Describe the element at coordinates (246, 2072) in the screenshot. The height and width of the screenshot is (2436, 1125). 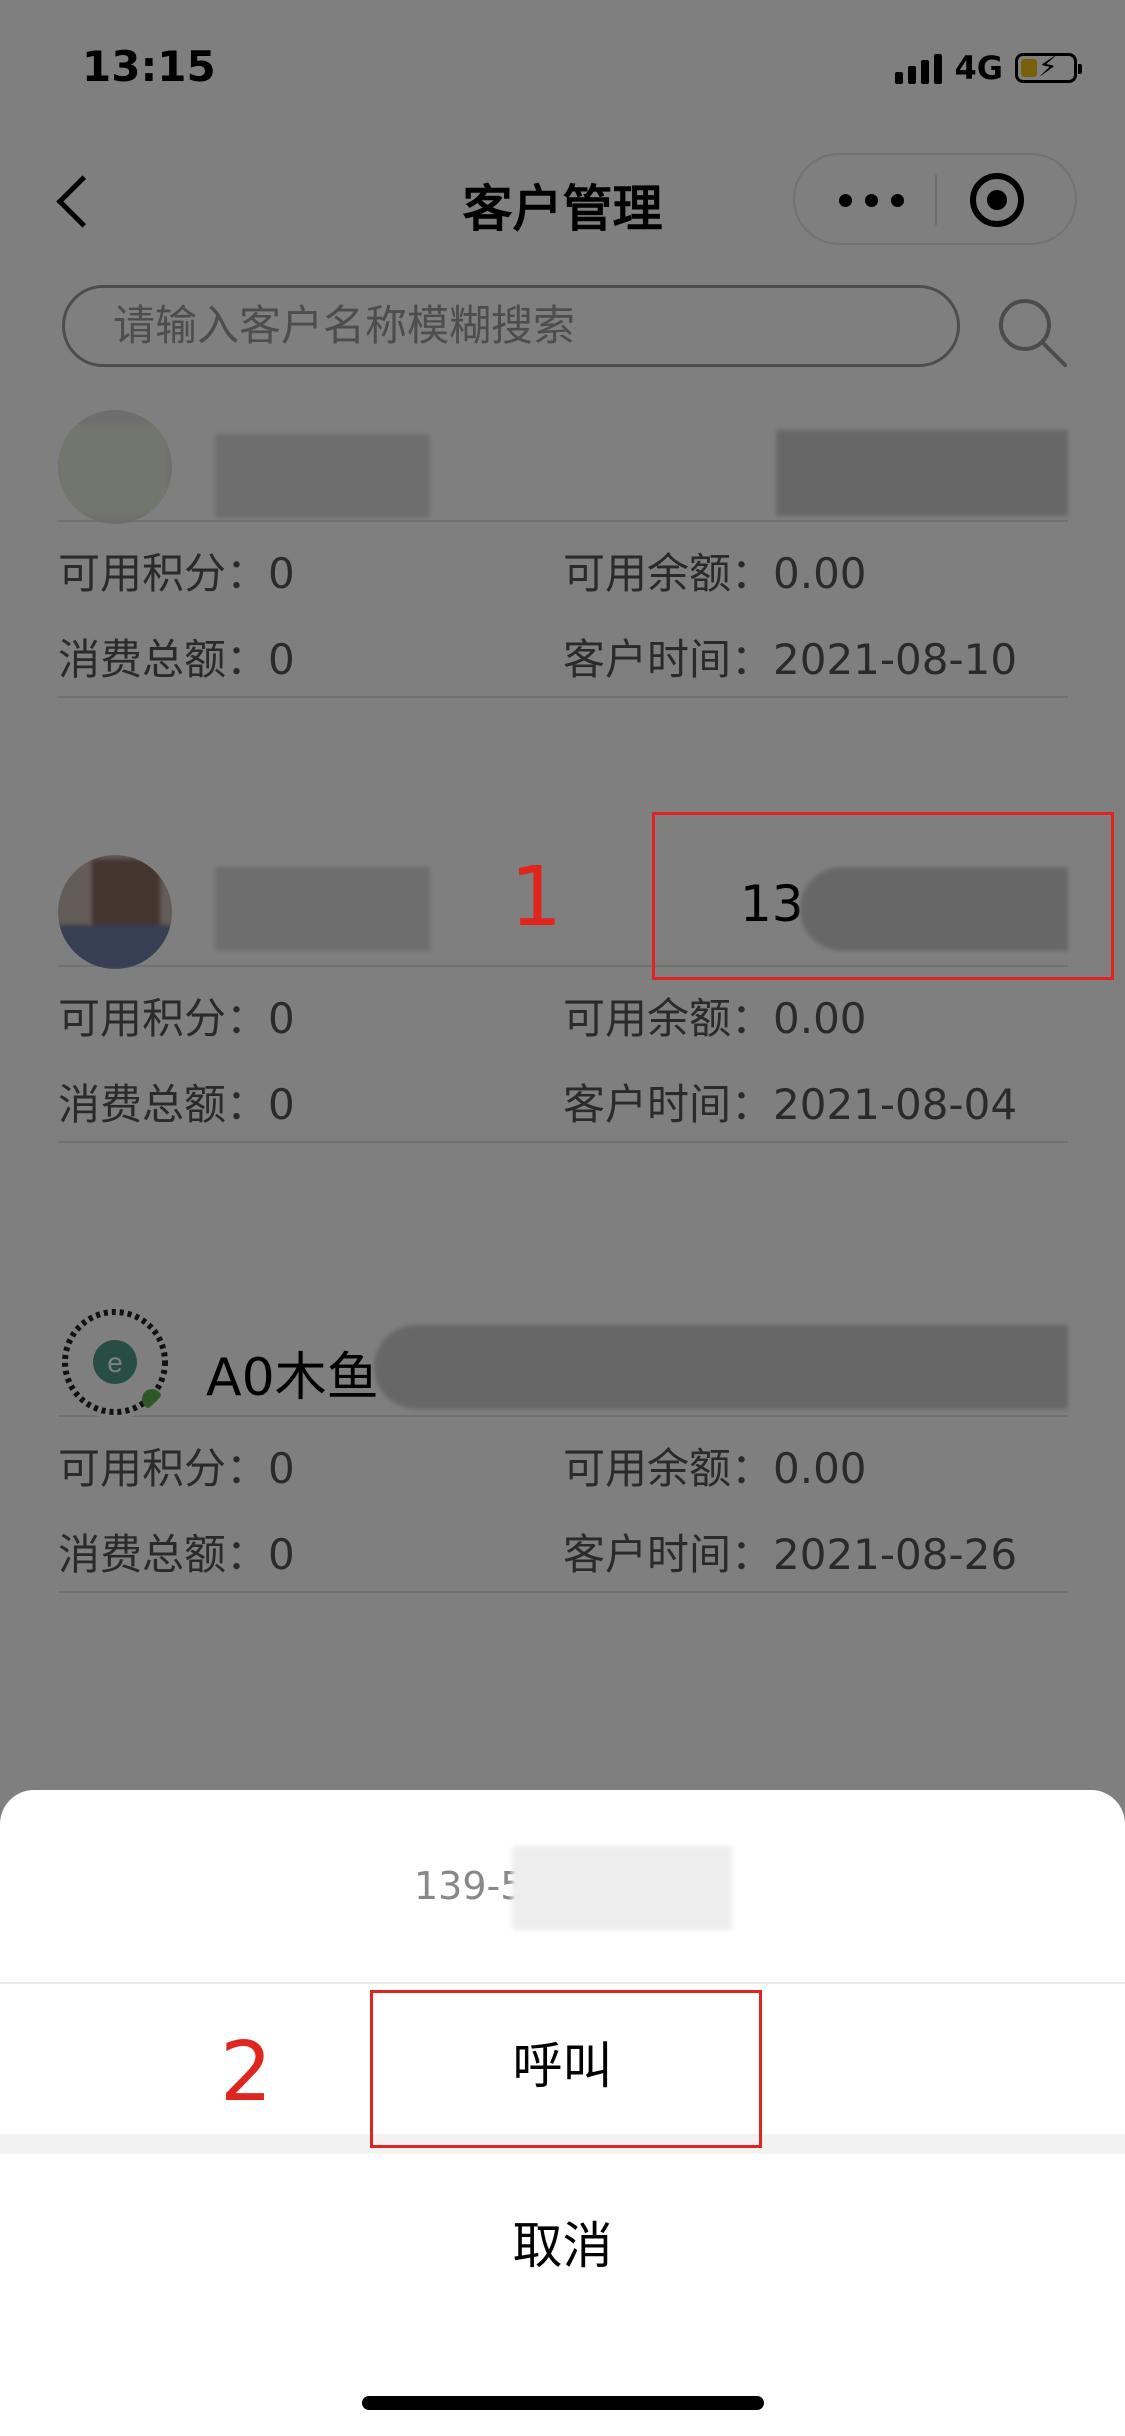
I see `step-2-label: 2` at that location.